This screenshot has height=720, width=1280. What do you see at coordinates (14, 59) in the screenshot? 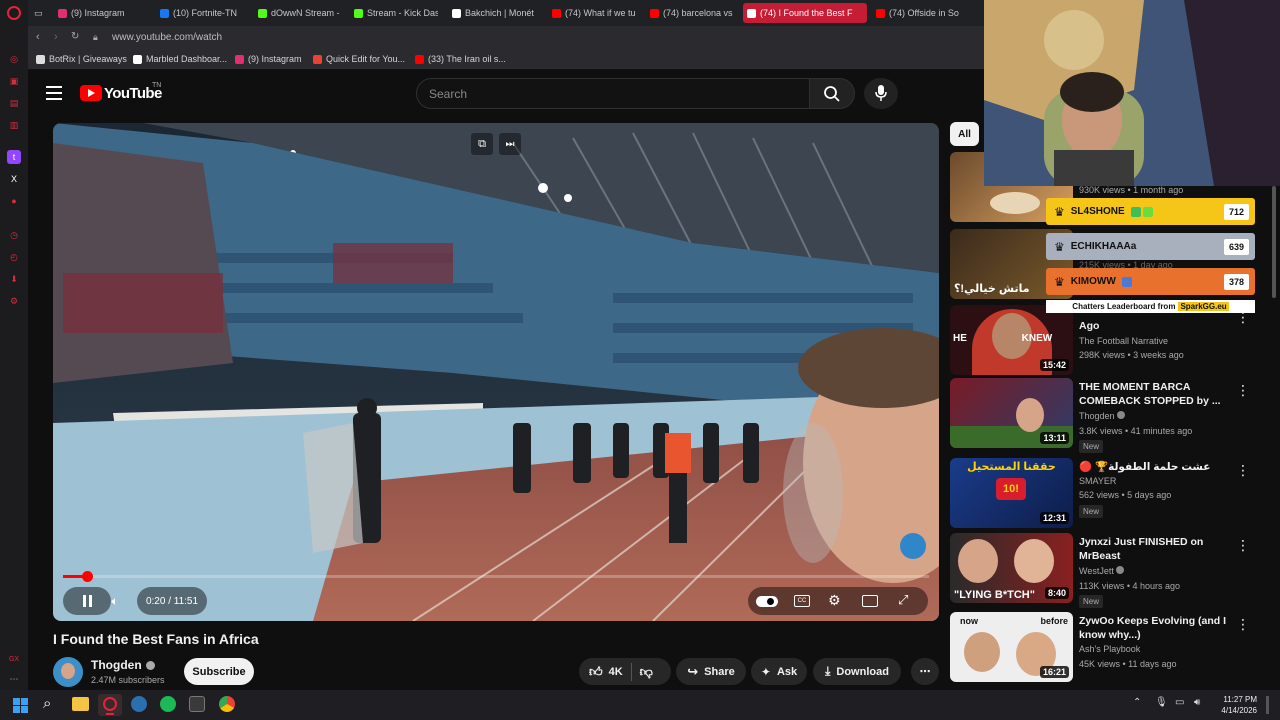
I see `sidebar-aria-icon: ◎` at bounding box center [14, 59].